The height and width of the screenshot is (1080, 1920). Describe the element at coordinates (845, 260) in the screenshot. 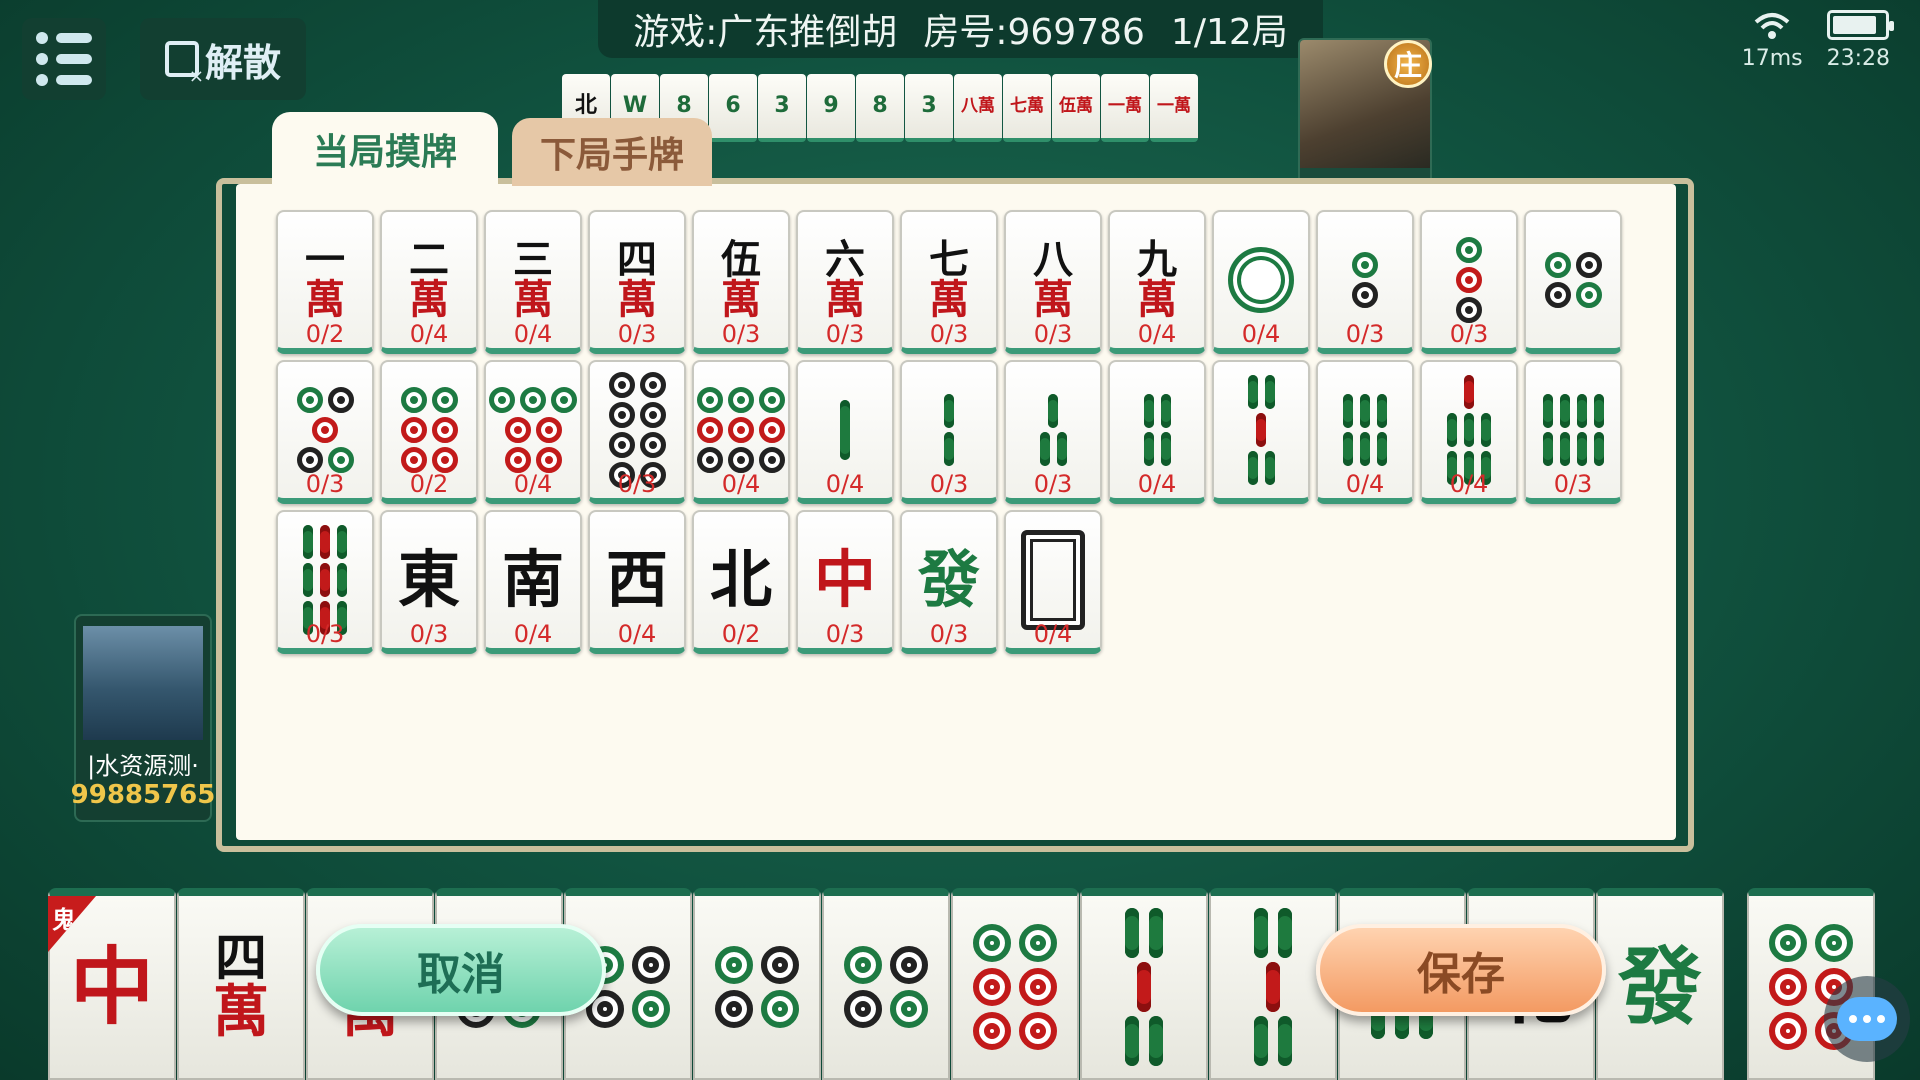

I see `tile-glyph: 六` at that location.